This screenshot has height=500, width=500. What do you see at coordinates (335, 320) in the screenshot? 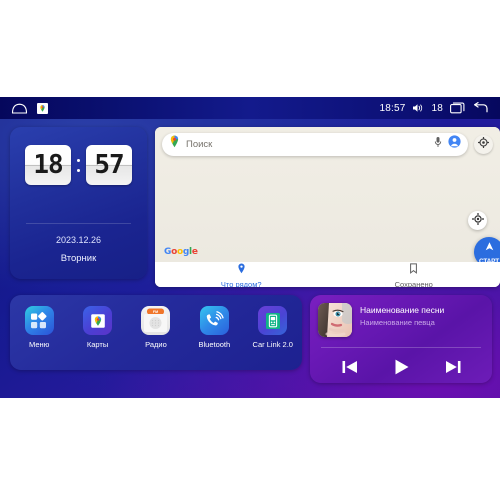
I see `album-art-portrait` at bounding box center [335, 320].